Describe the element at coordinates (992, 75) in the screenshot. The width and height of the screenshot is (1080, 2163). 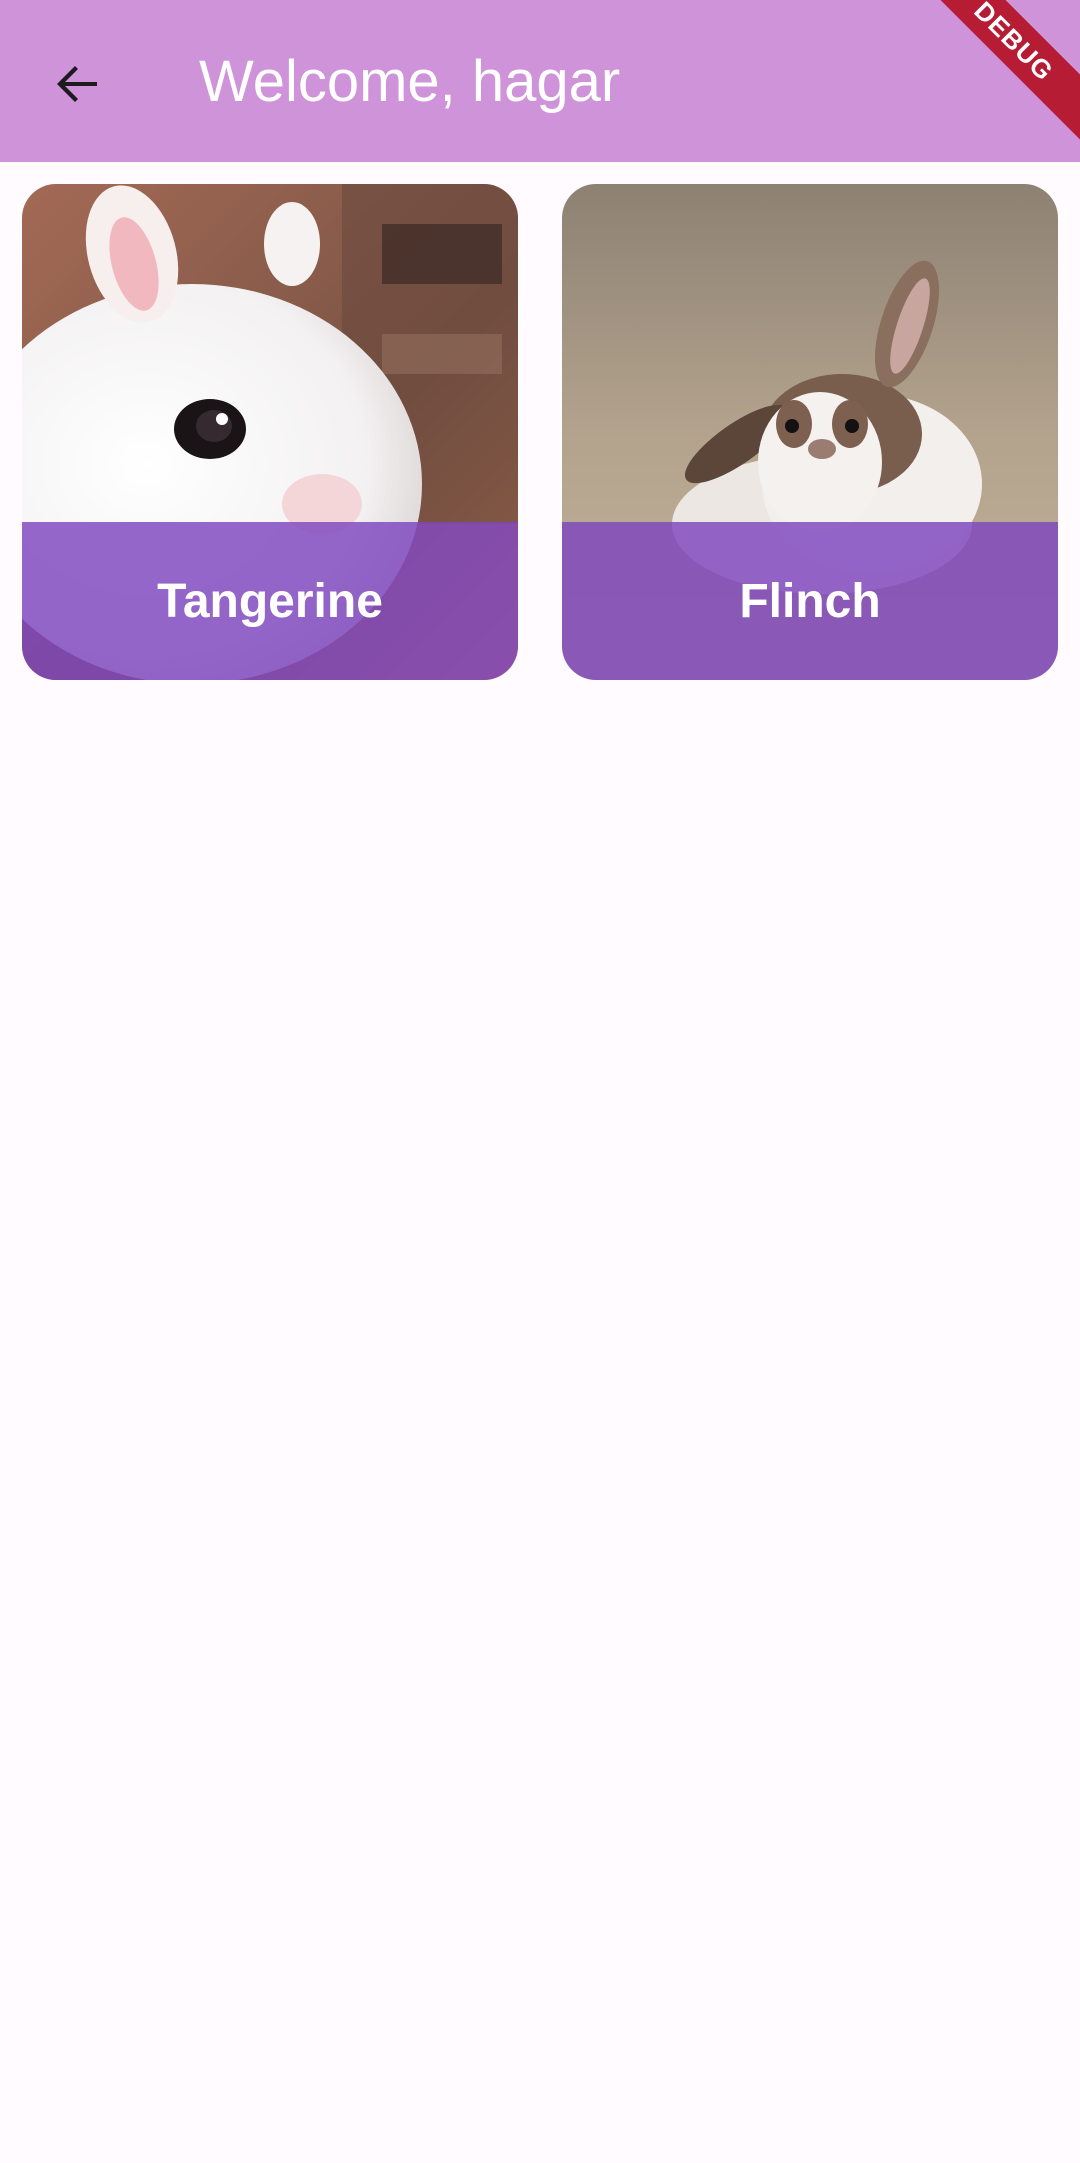
I see `debug-banner: DEBUG` at that location.